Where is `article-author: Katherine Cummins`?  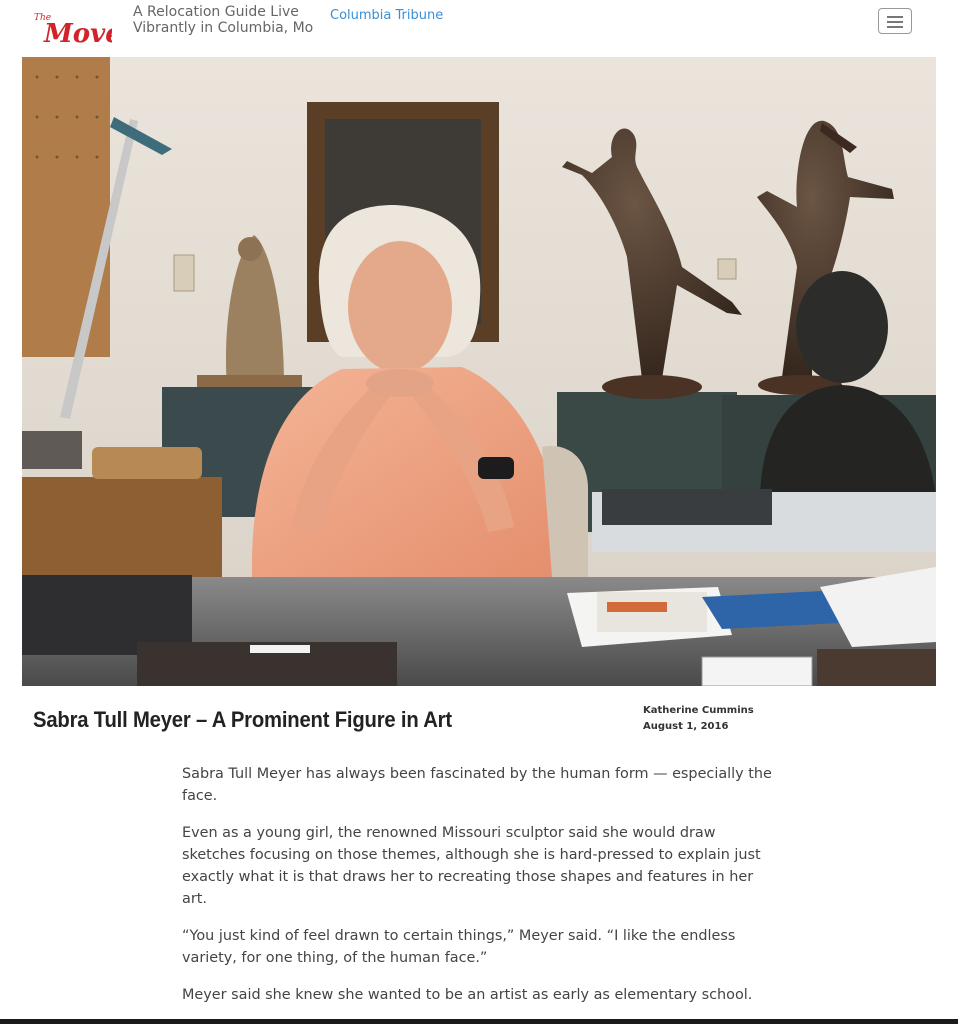
article-author: Katherine Cummins is located at coordinates (698, 710).